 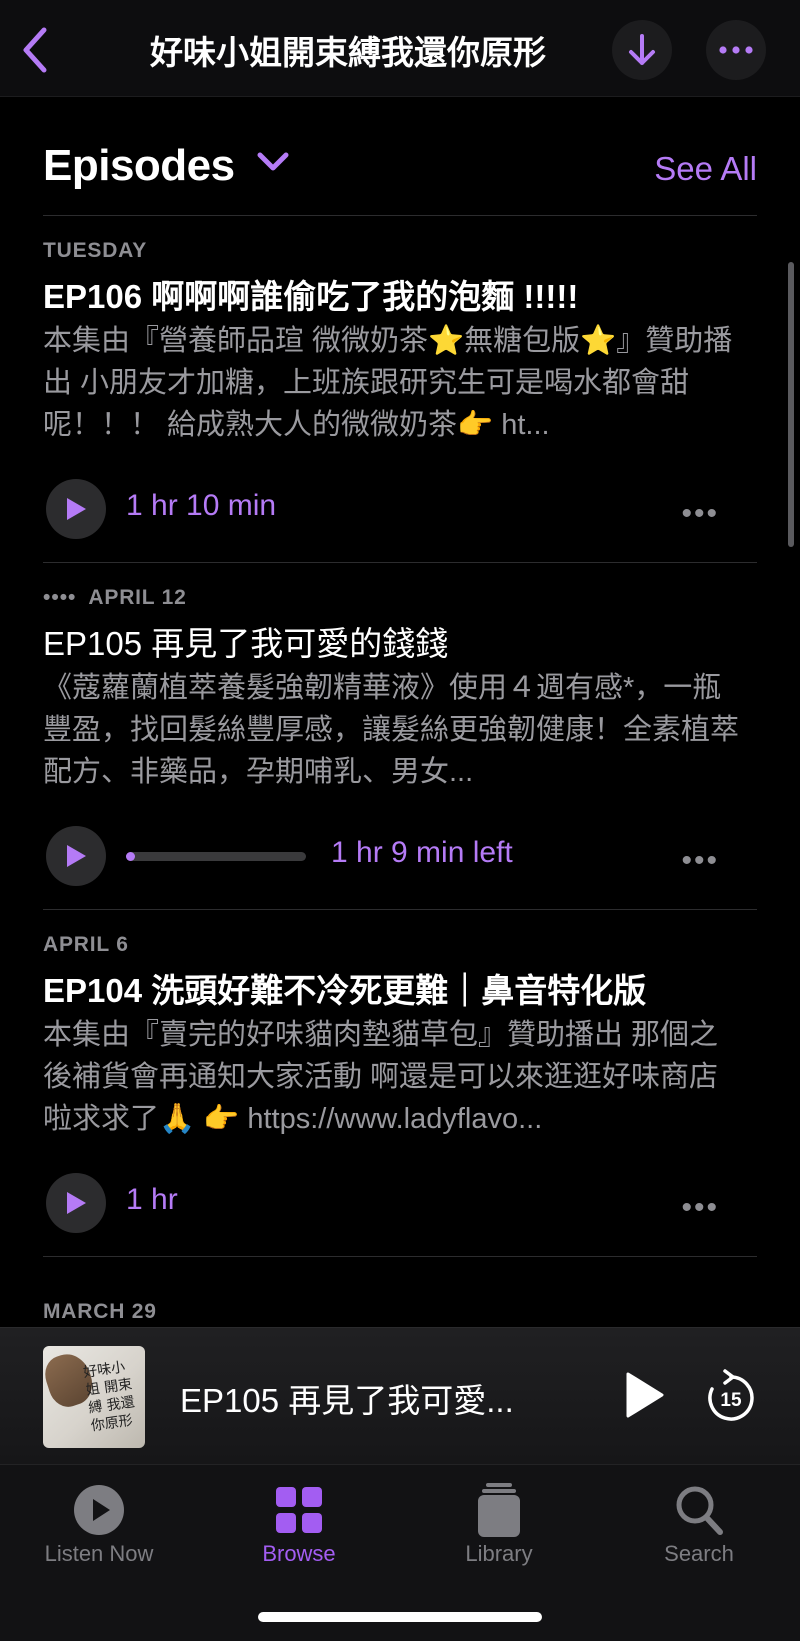 I want to click on episode-date: •••• APRIL 12, so click(x=115, y=597).